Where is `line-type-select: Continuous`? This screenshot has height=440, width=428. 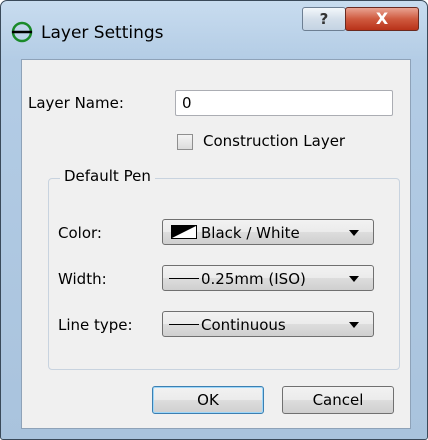 line-type-select: Continuous is located at coordinates (268, 324).